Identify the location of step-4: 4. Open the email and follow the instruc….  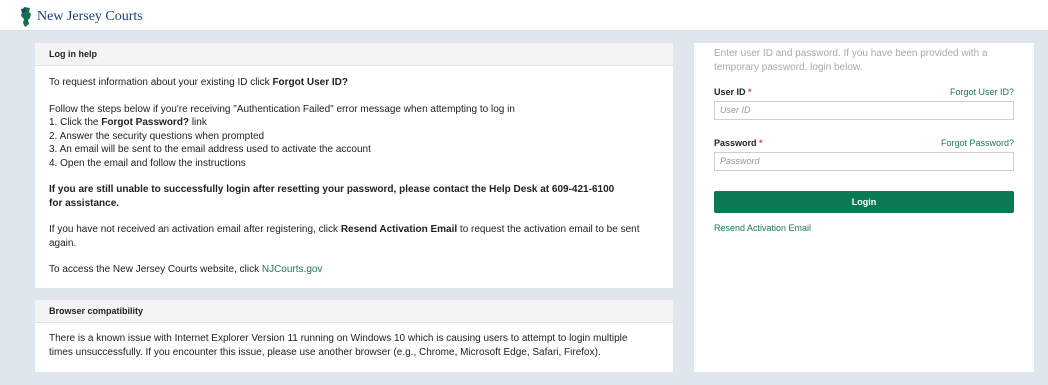
(147, 163).